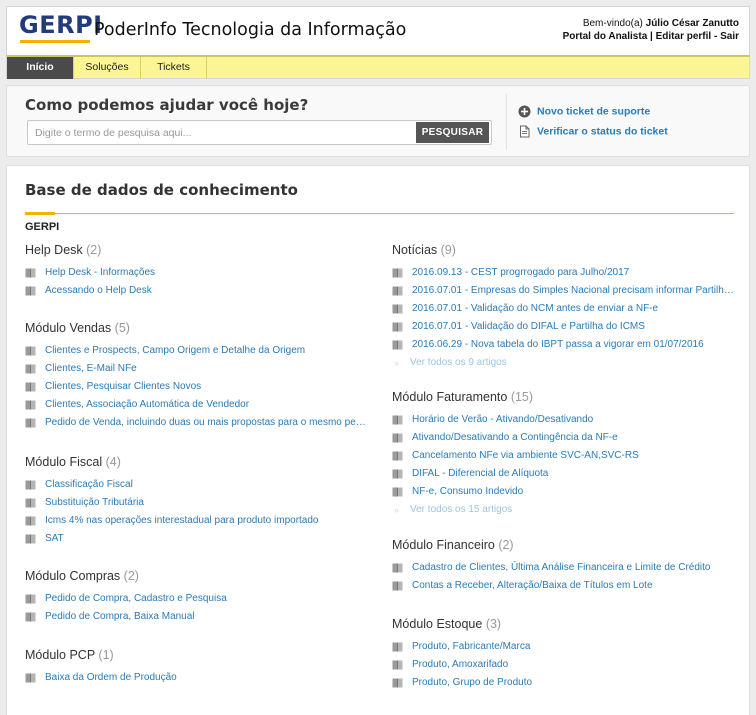 The image size is (756, 715). What do you see at coordinates (98, 290) in the screenshot?
I see `article-title: Acessando o Help Desk` at bounding box center [98, 290].